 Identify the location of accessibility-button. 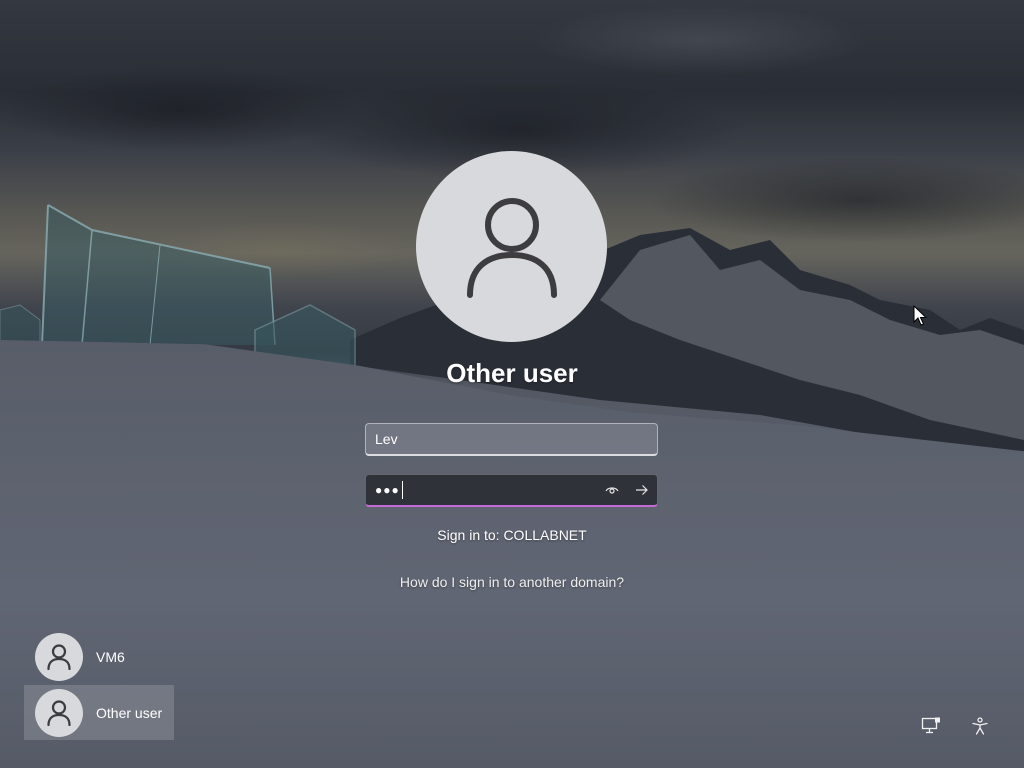
(980, 726).